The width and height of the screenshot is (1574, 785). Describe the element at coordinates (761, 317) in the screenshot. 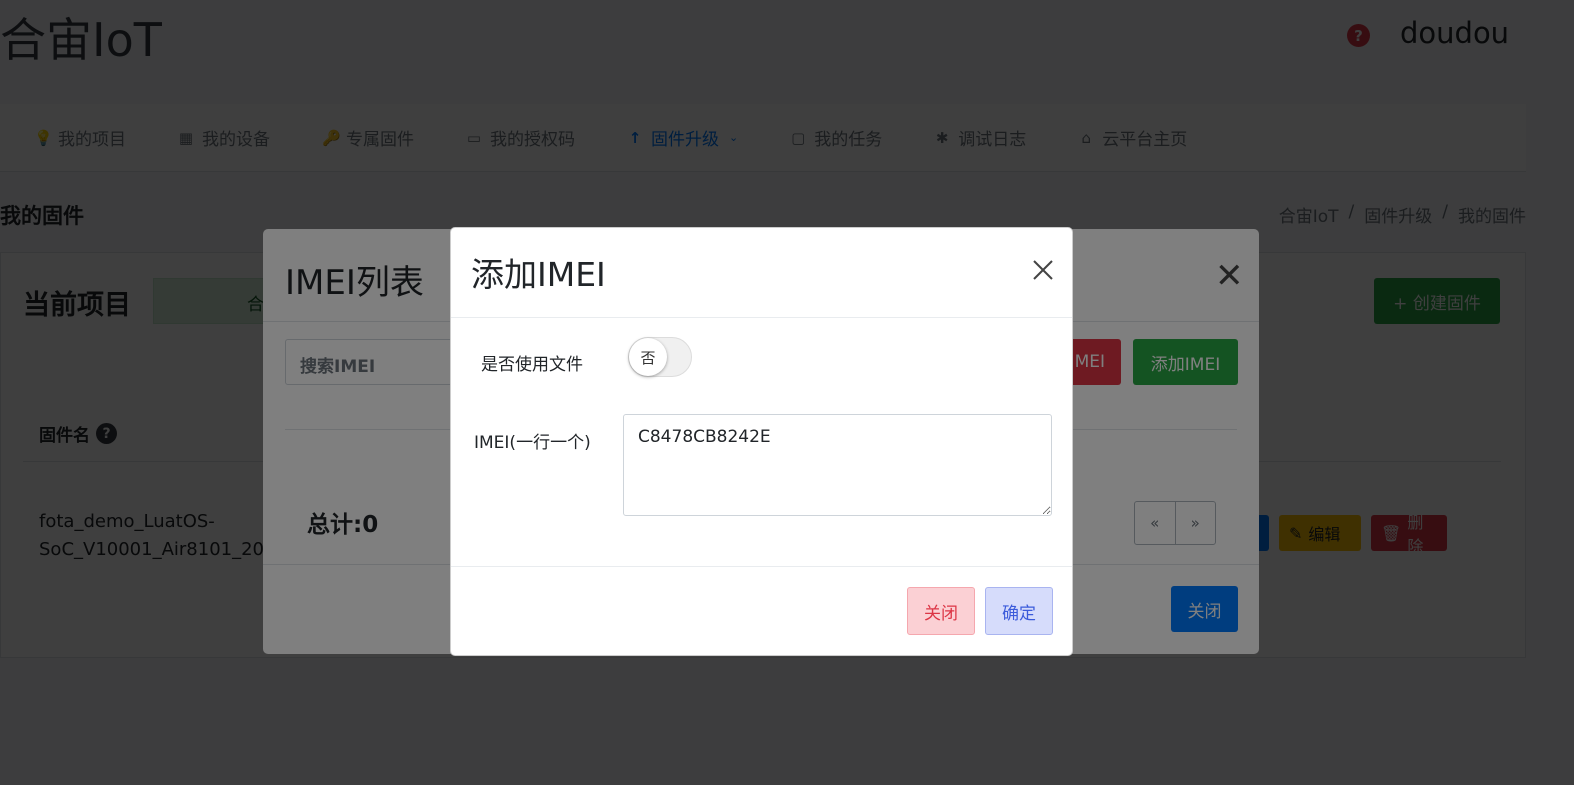

I see `modal-header-divider` at that location.